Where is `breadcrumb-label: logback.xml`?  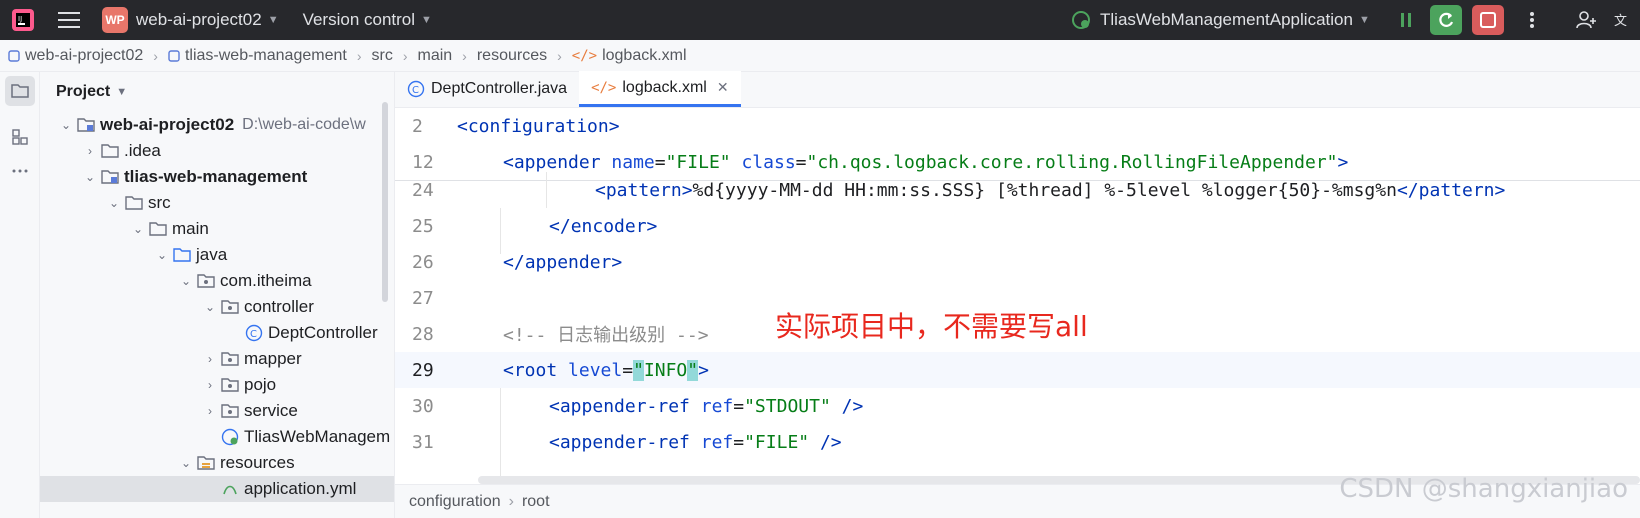 breadcrumb-label: logback.xml is located at coordinates (644, 55).